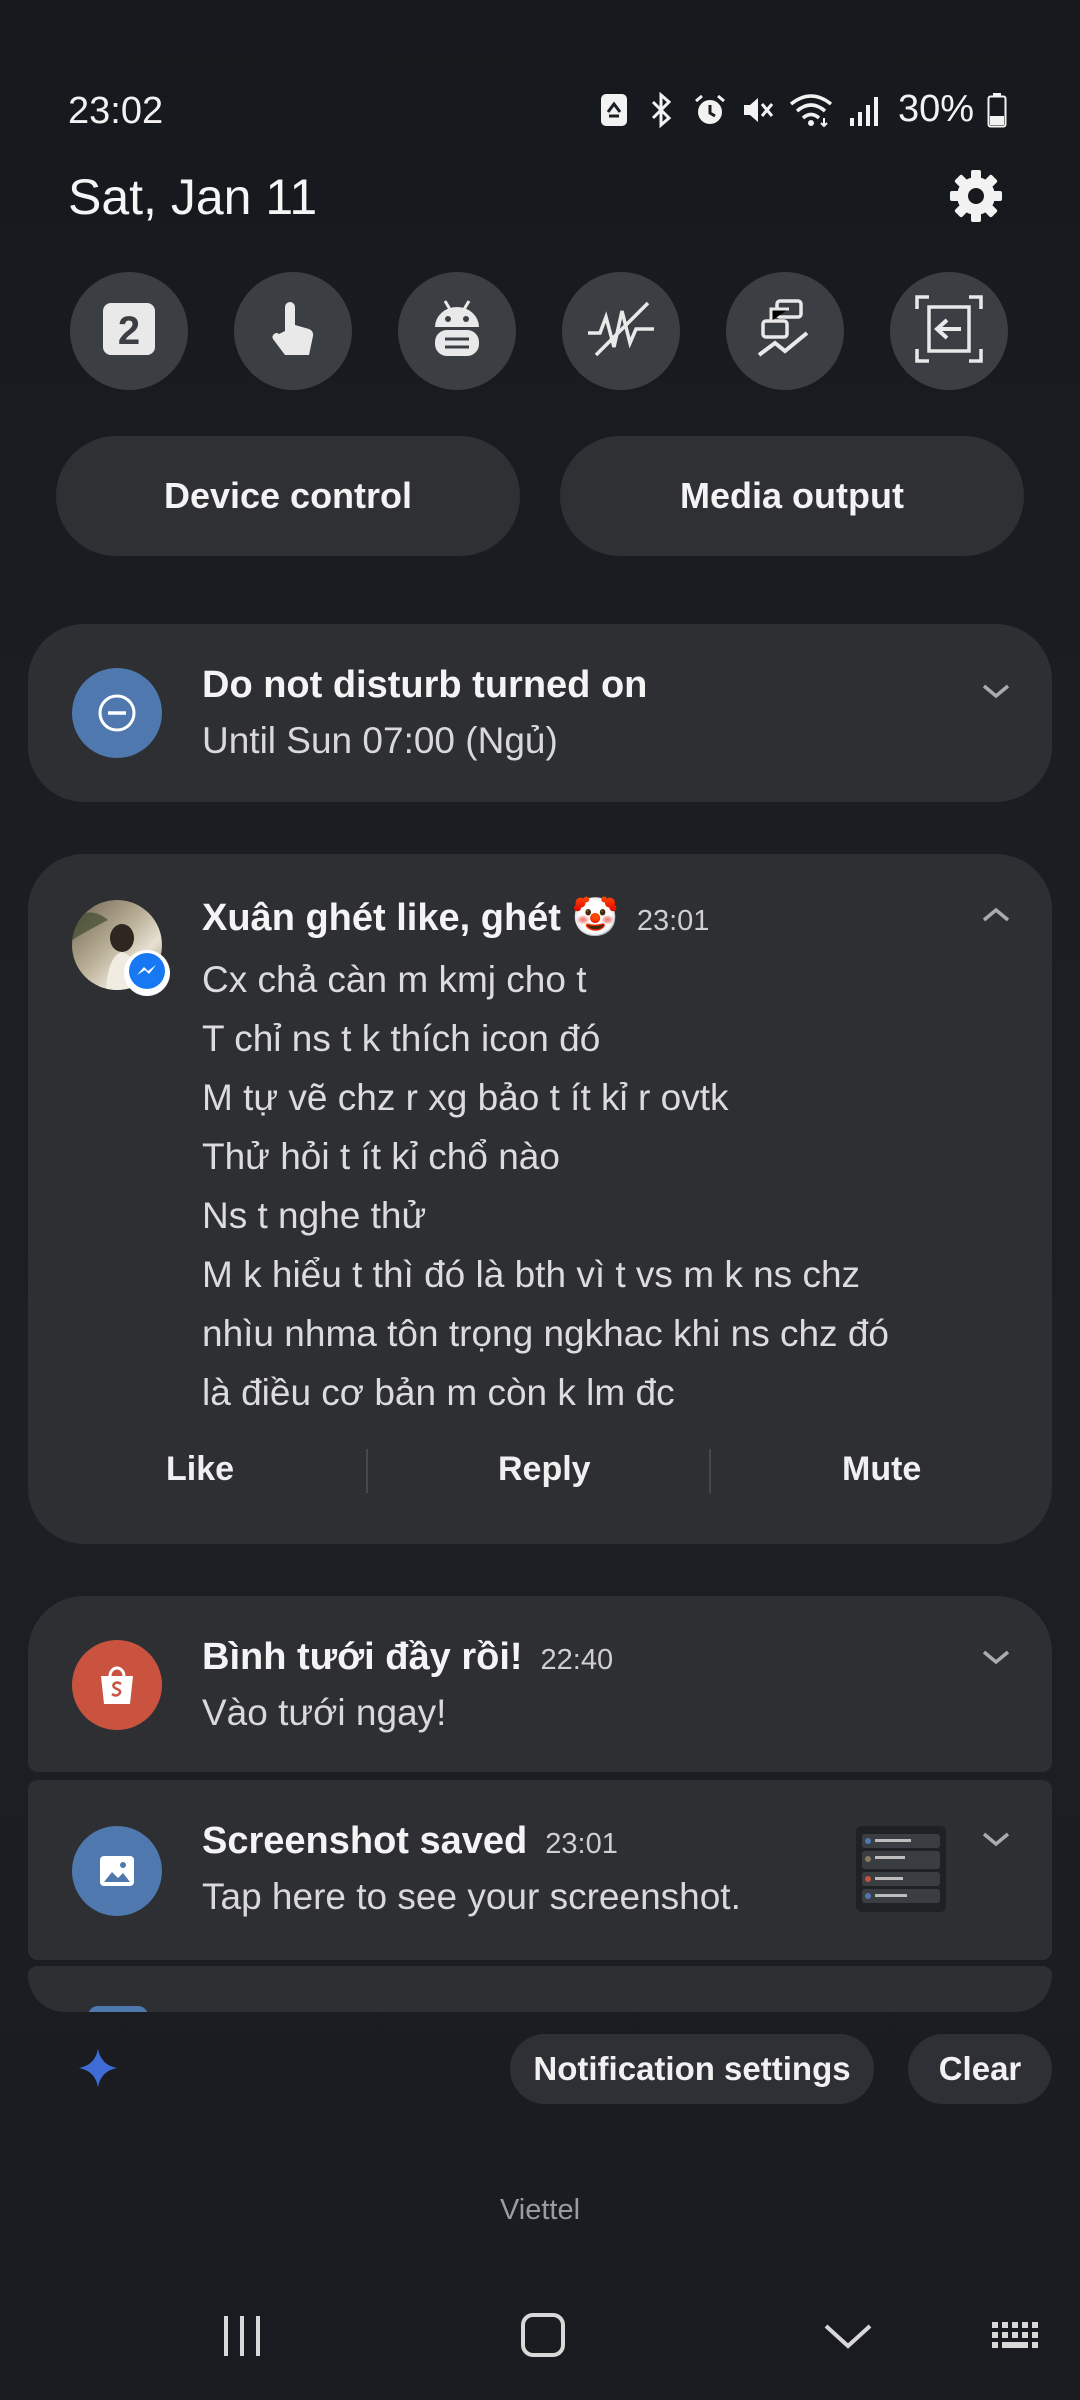 The width and height of the screenshot is (1080, 2400). I want to click on quick-toggle-touch, so click(293, 331).